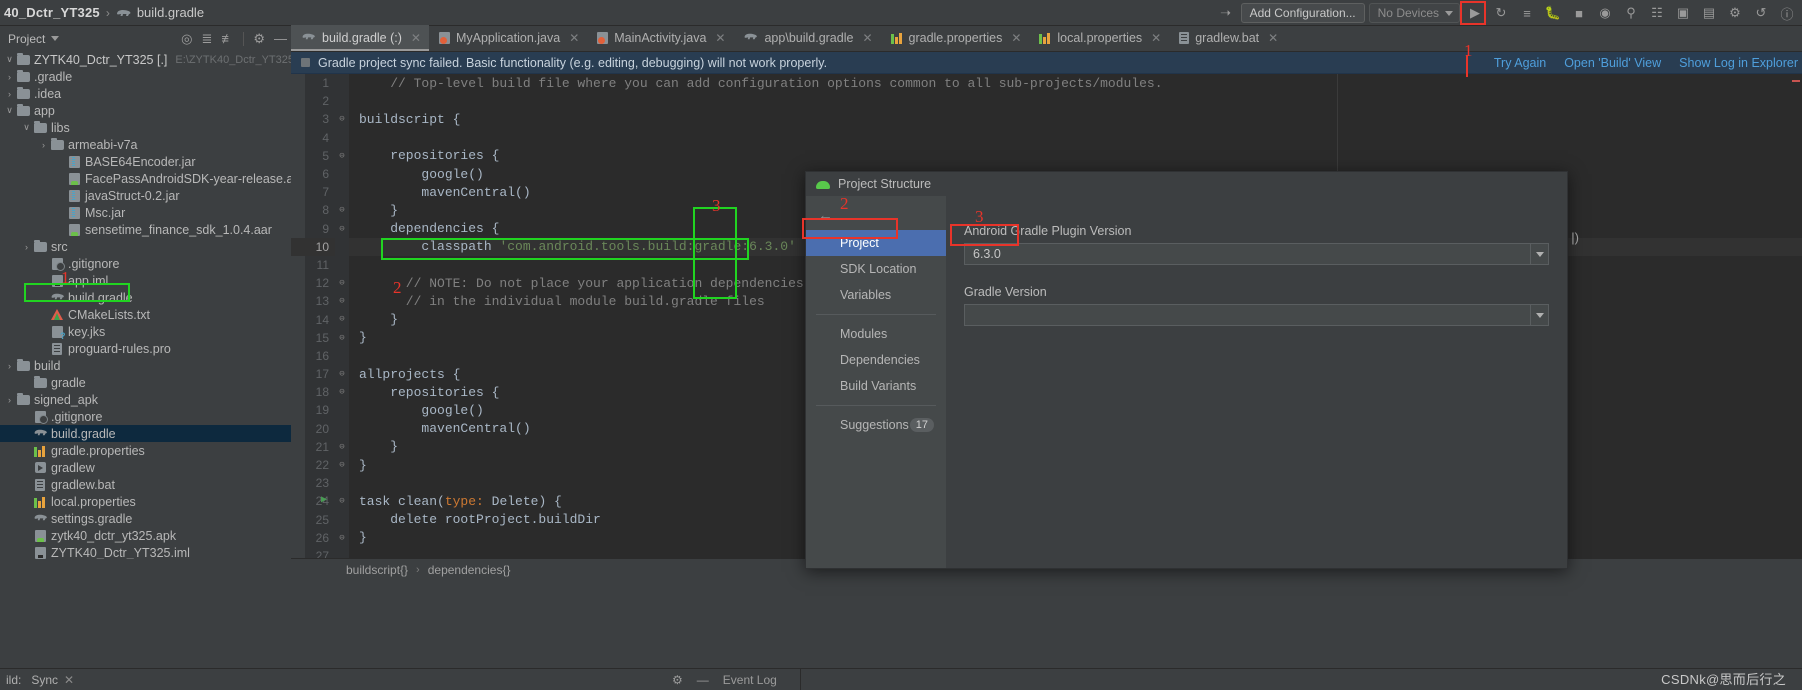  Describe the element at coordinates (1539, 315) in the screenshot. I see `gradle-version-dropdown-button` at that location.